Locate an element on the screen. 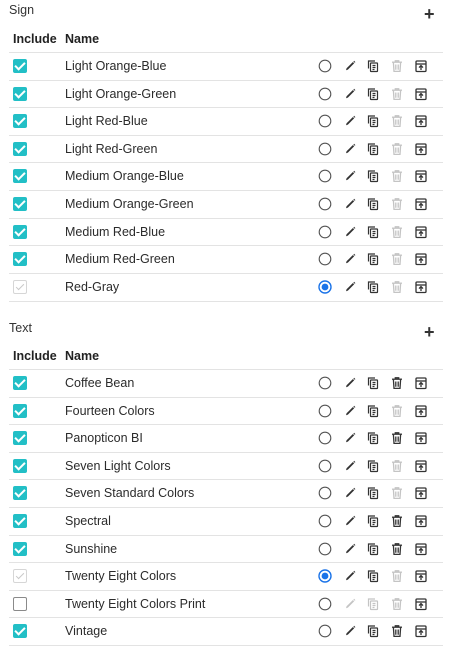 This screenshot has height=652, width=449. trash-icon is located at coordinates (397, 576).